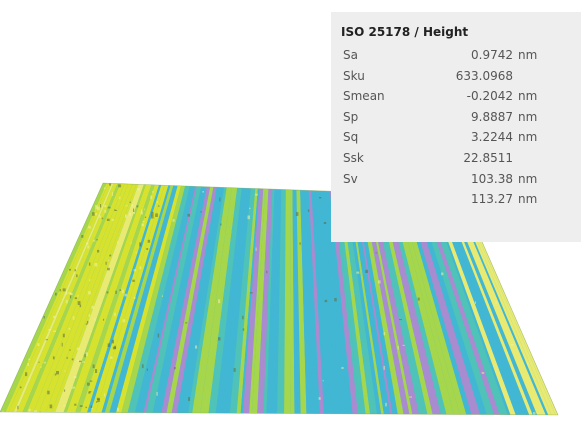 The height and width of the screenshot is (431, 586). Describe the element at coordinates (456, 58) in the screenshot. I see `metric-row: Sa 0.9742 nm` at that location.